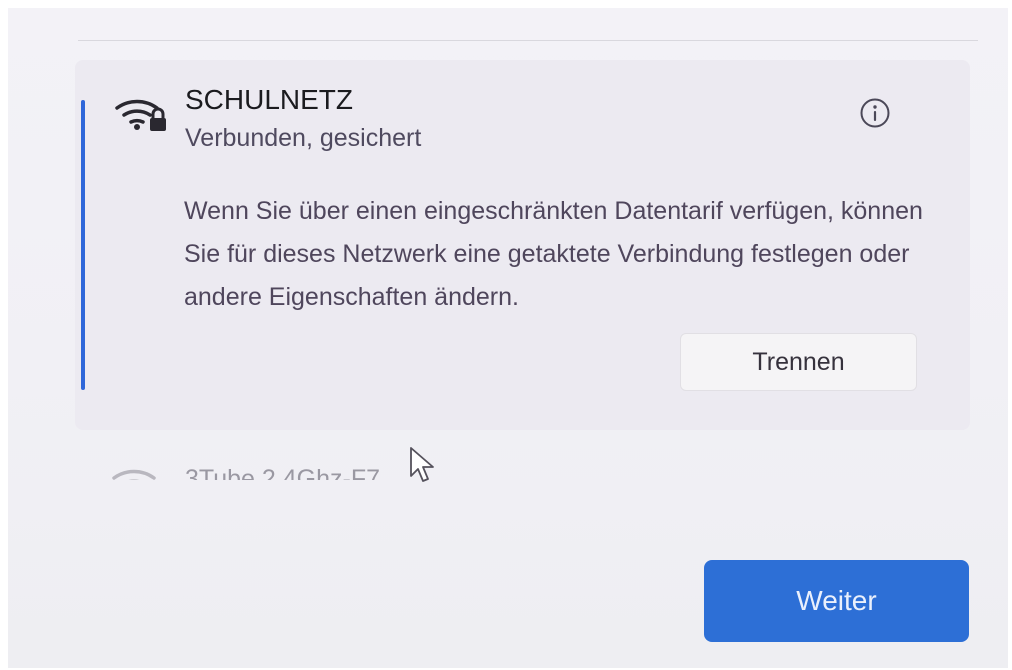  I want to click on network-list-item: 3Tube 2.4Ghz-F7, so click(522, 460).